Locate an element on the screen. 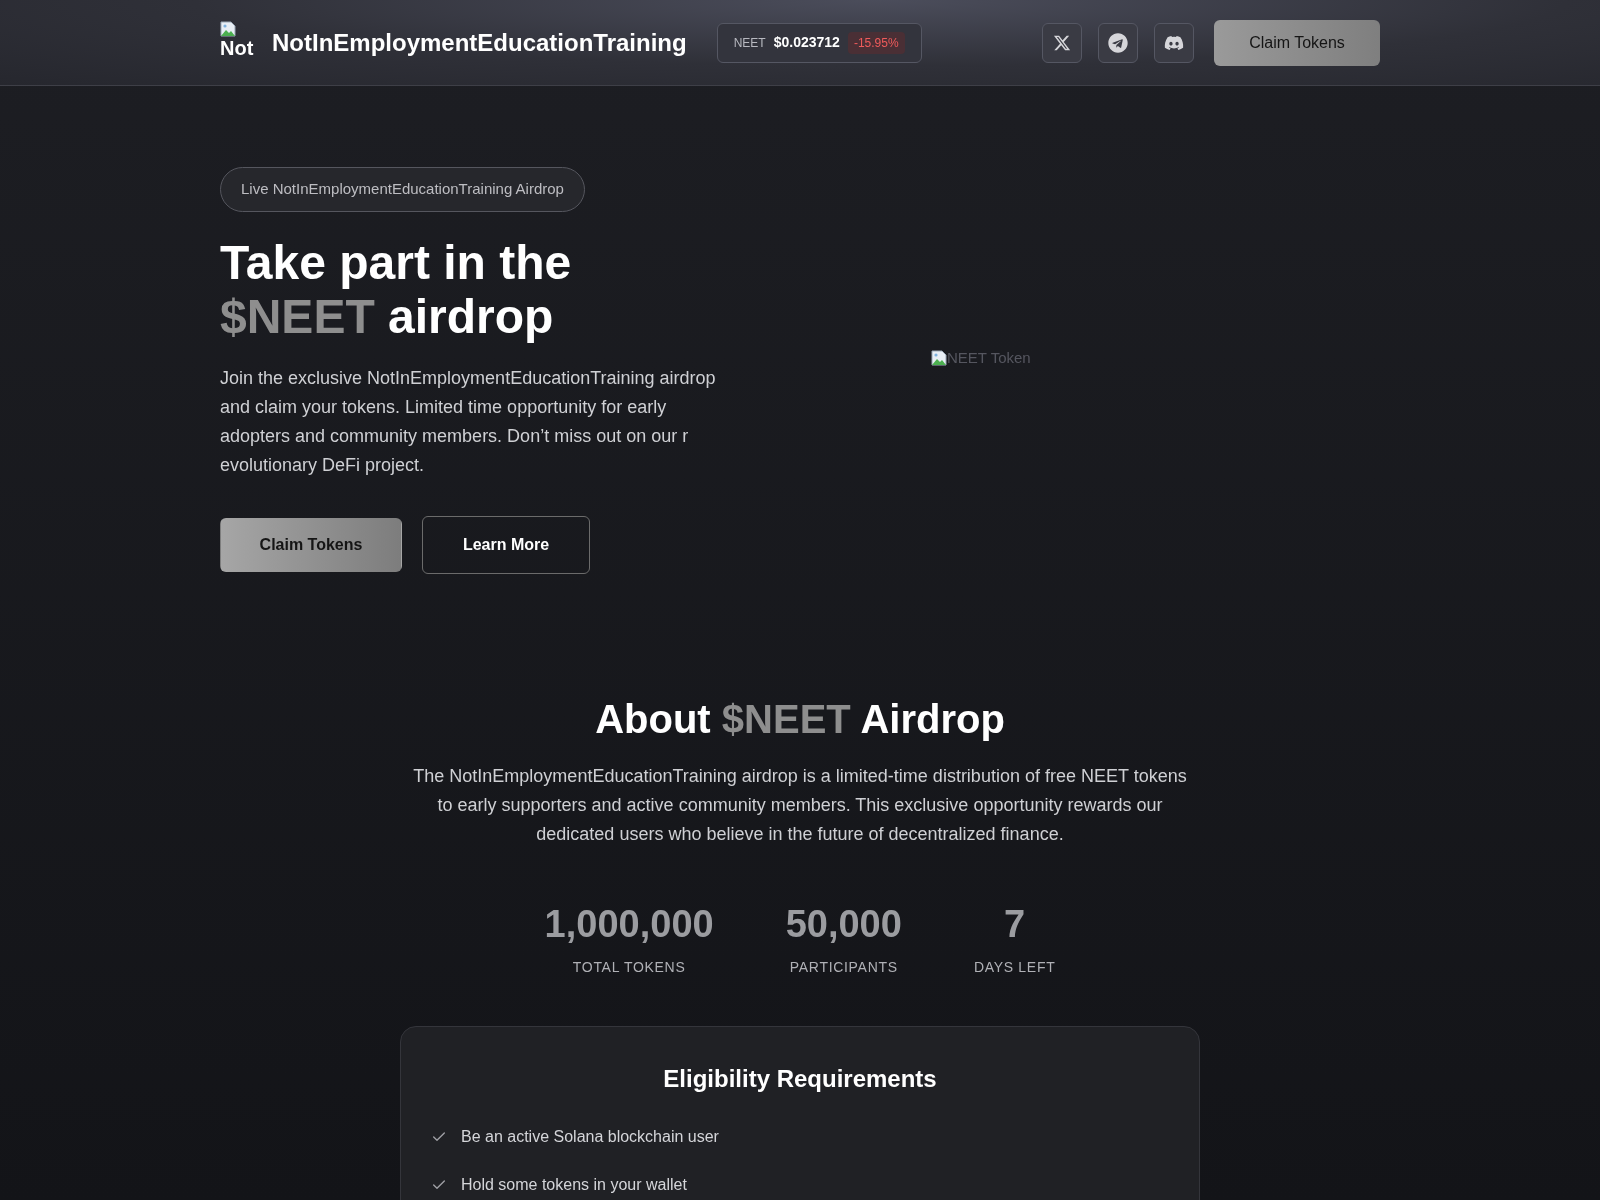  learn-more-button: Learn More is located at coordinates (506, 544).